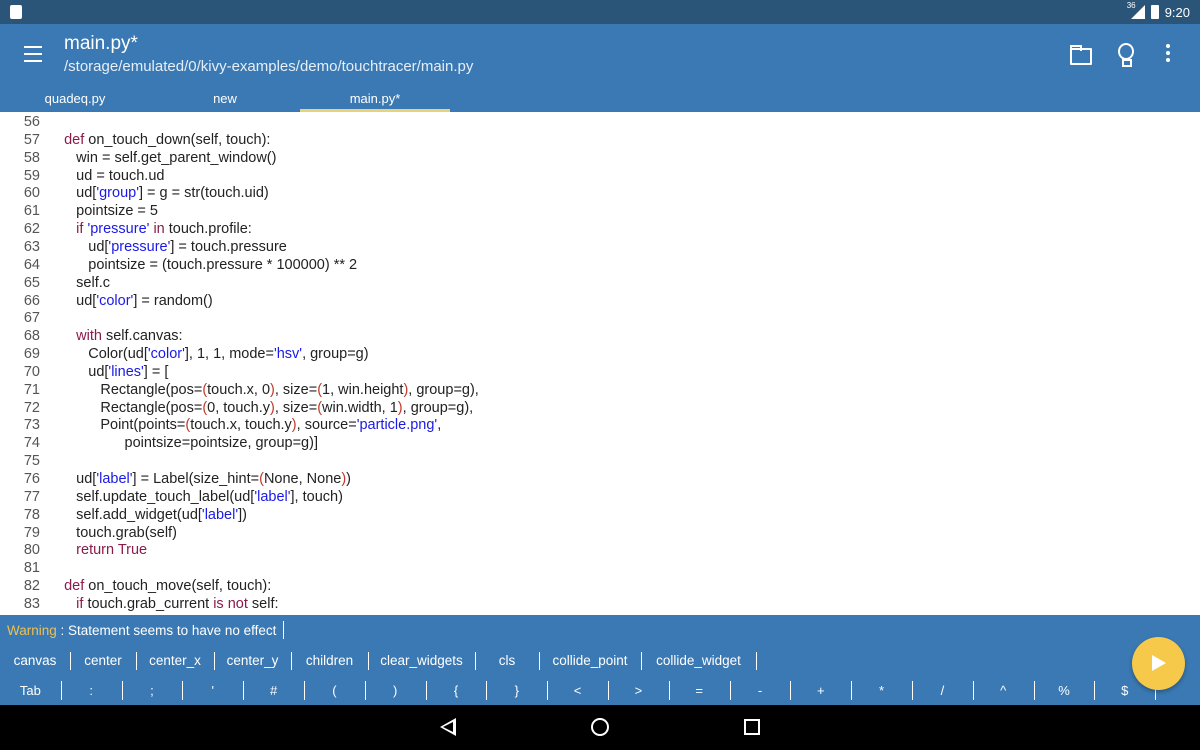 This screenshot has width=1200, height=750. Describe the element at coordinates (600, 211) in the screenshot. I see `code-line: 61 pointsize = 5` at that location.